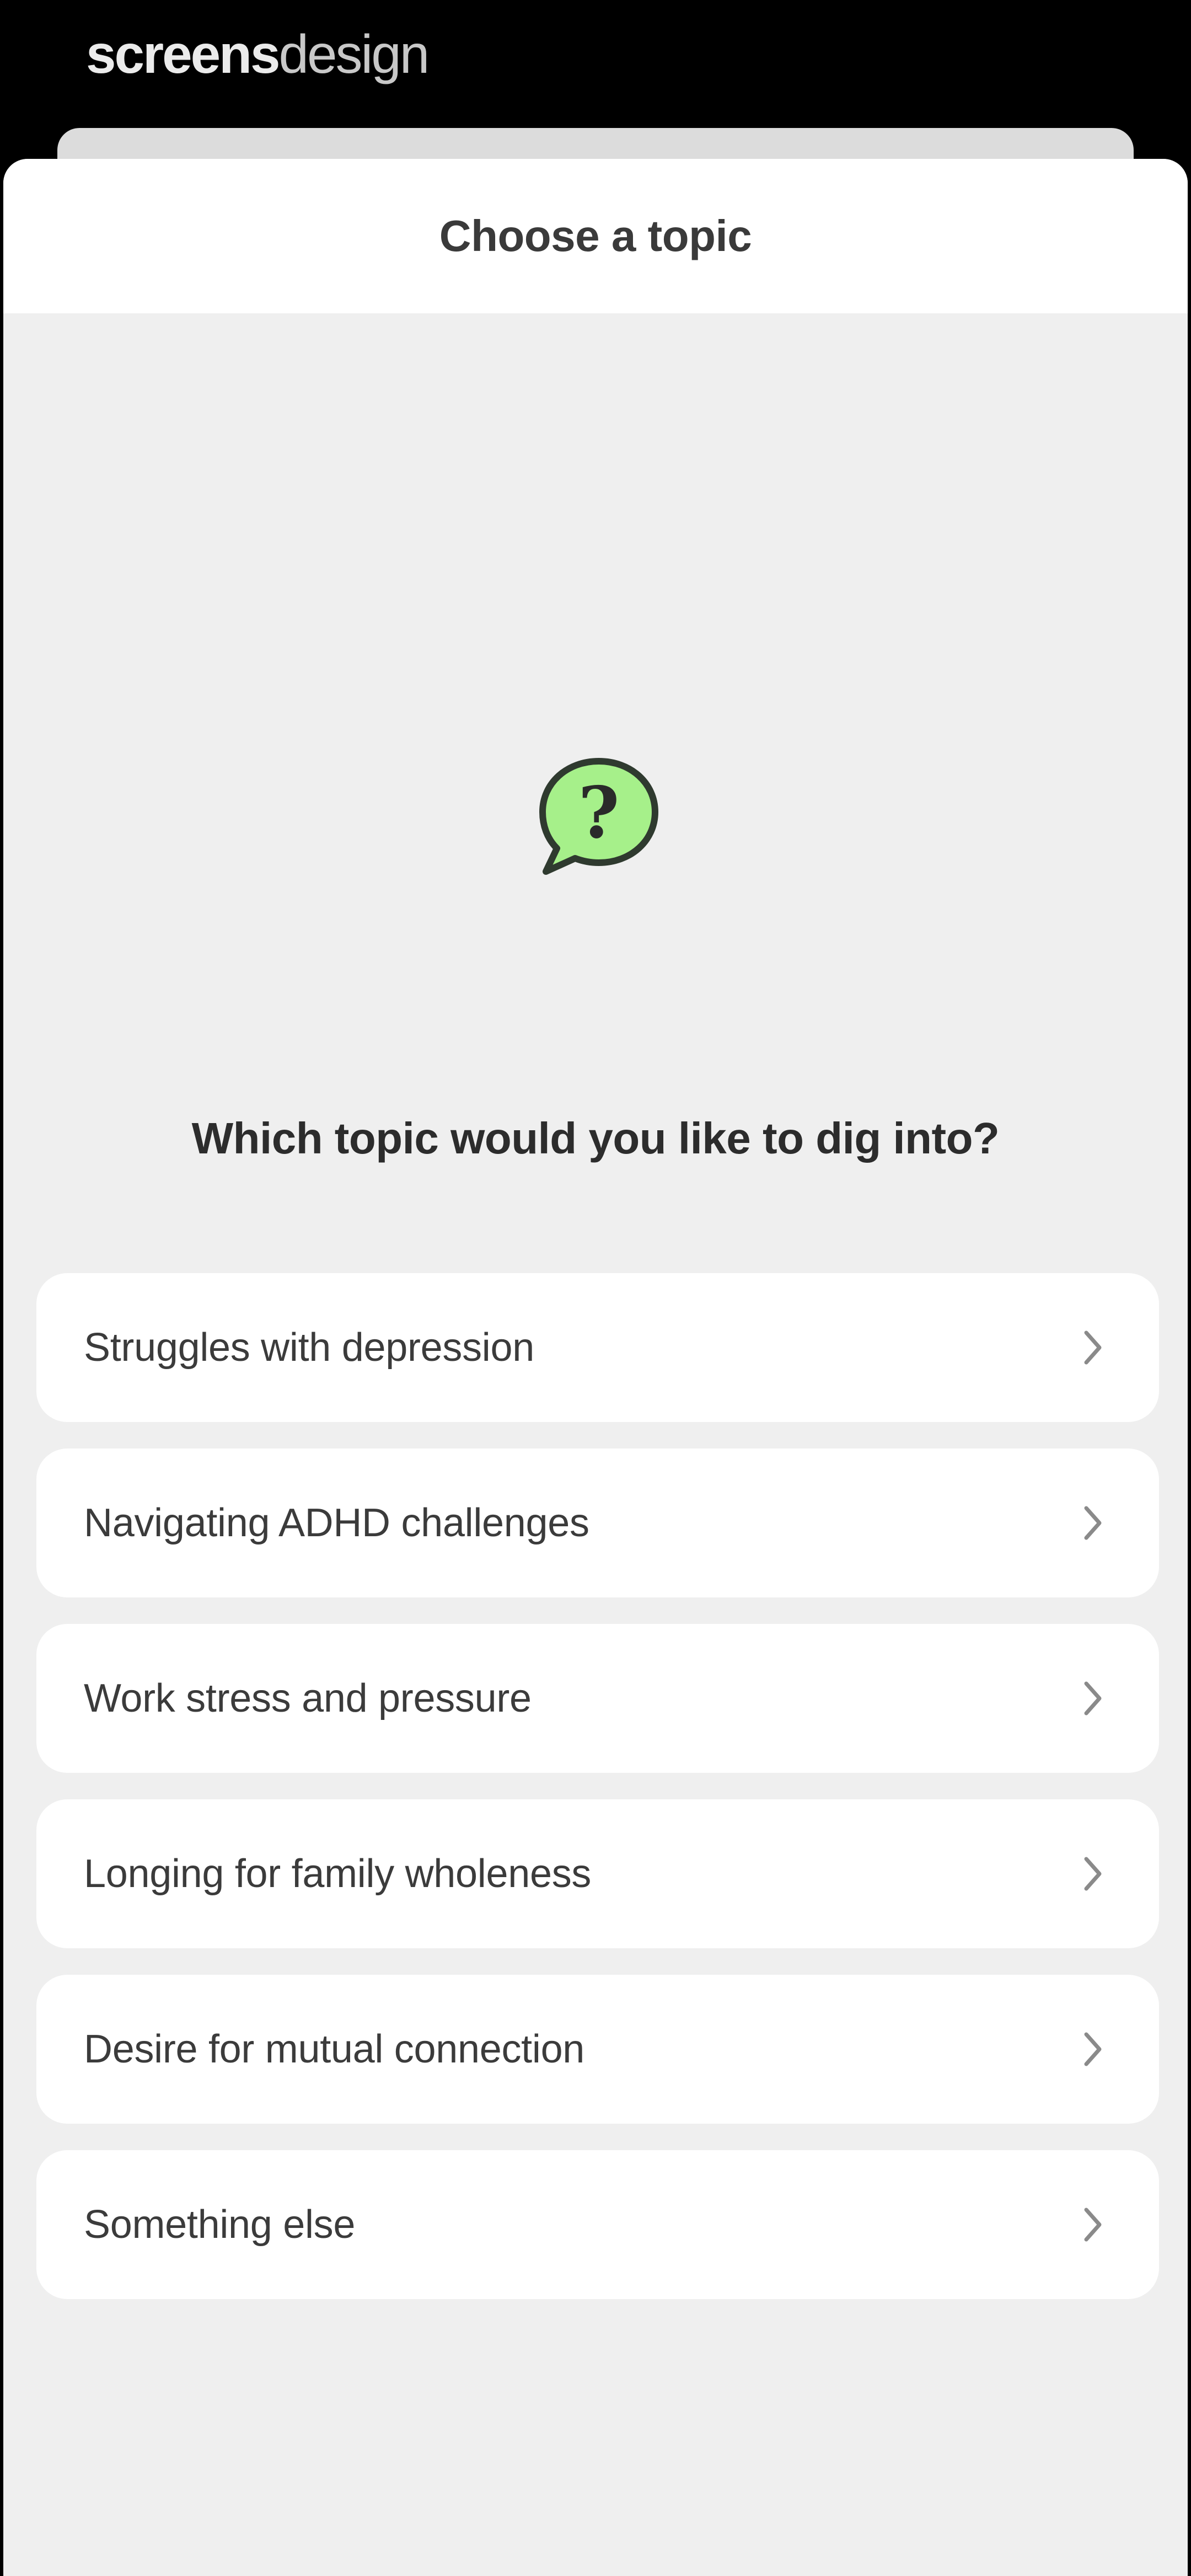 This screenshot has width=1191, height=2576. I want to click on topic-label: Longing for family wholeness, so click(338, 1874).